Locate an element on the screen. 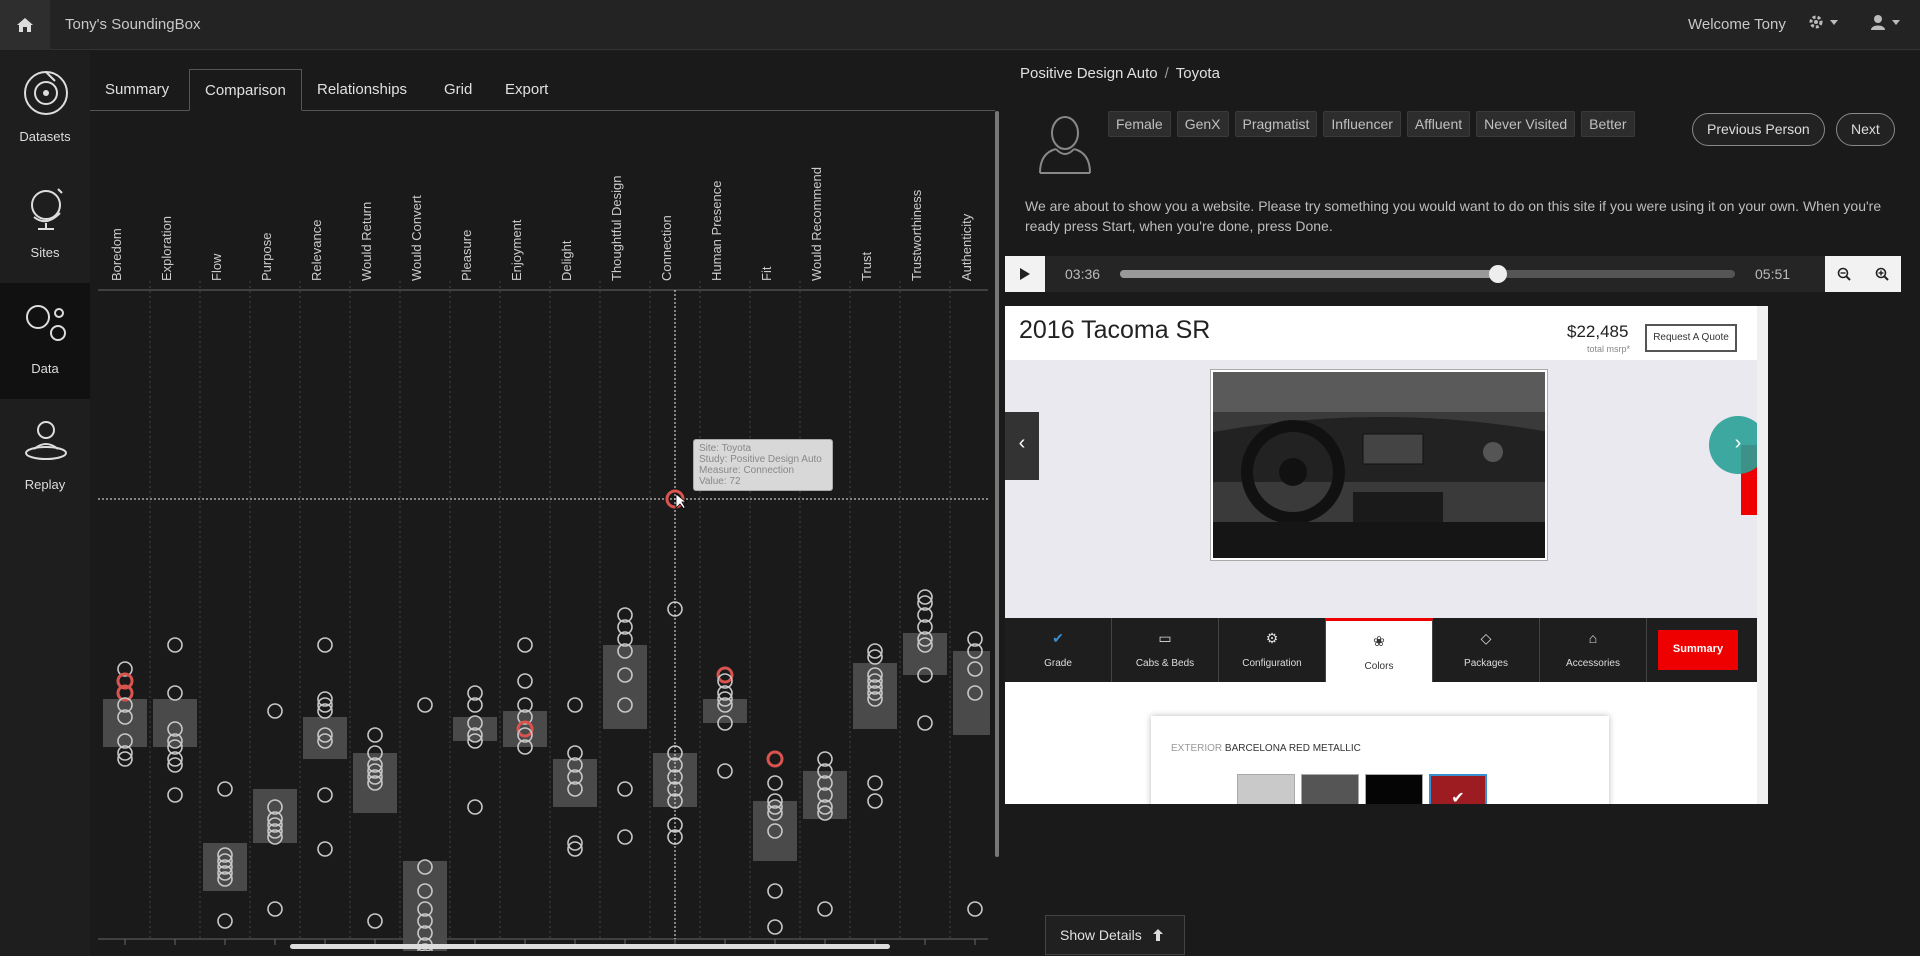 The width and height of the screenshot is (1920, 956). zoom-in-button is located at coordinates (1882, 274).